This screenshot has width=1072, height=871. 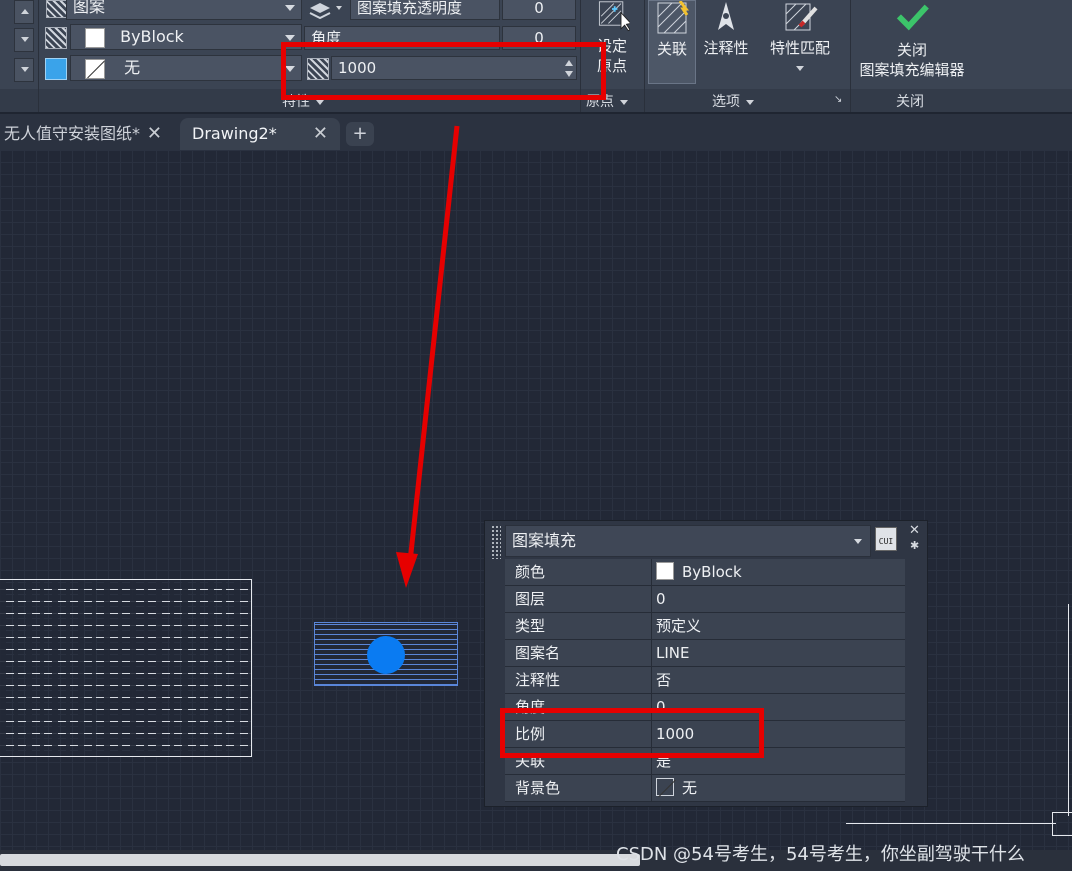 I want to click on annotation-arrow-icon, so click(x=428, y=356).